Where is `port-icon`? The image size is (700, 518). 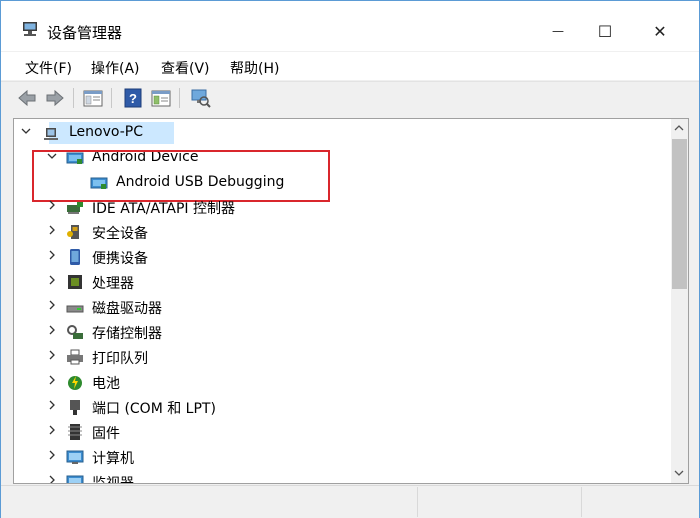 port-icon is located at coordinates (75, 407).